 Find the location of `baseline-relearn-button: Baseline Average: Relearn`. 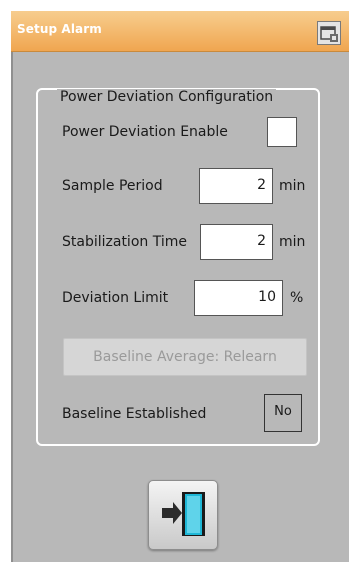

baseline-relearn-button: Baseline Average: Relearn is located at coordinates (185, 357).